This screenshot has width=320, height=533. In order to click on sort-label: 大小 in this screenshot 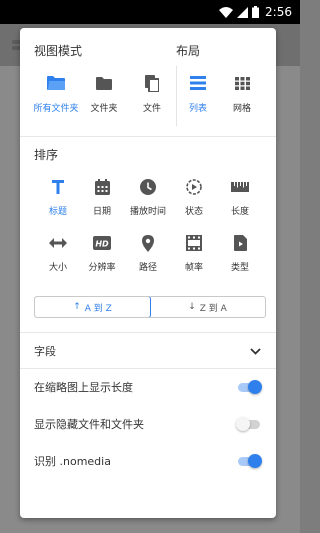, I will do `click(57, 268)`.